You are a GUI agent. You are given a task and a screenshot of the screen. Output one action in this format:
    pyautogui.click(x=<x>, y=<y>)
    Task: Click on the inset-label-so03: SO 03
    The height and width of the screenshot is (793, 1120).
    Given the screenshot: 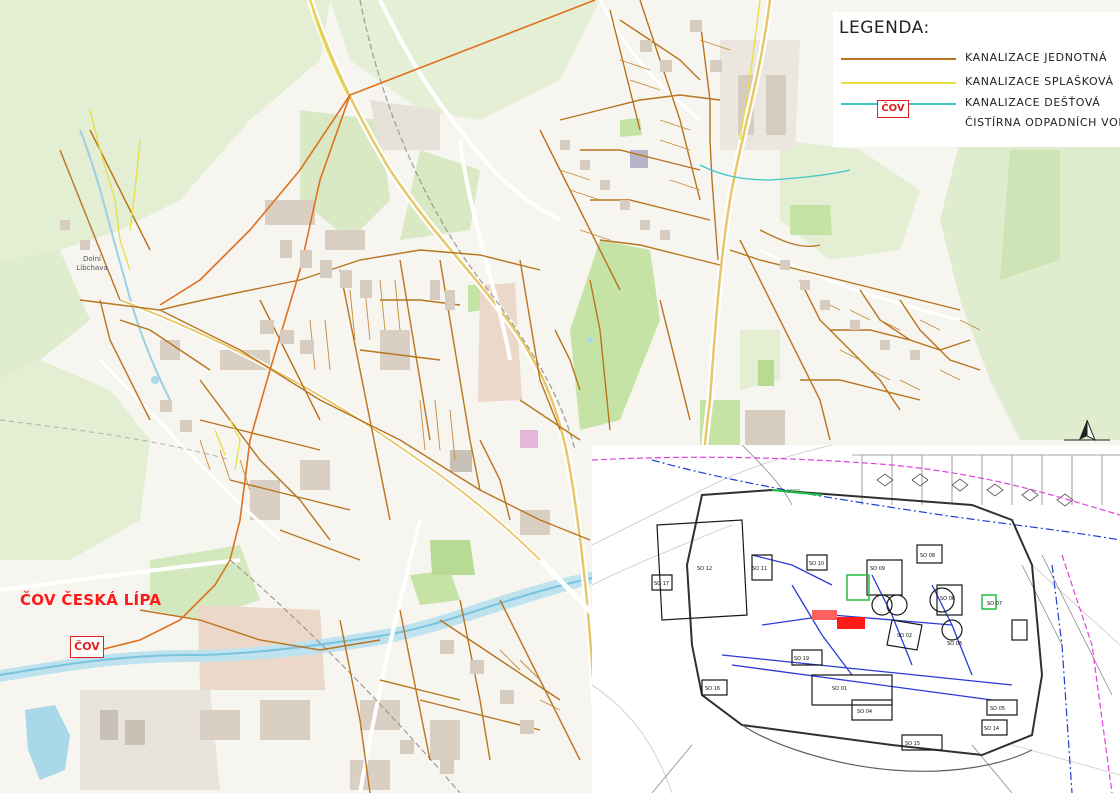 What is the action you would take?
    pyautogui.click(x=954, y=644)
    